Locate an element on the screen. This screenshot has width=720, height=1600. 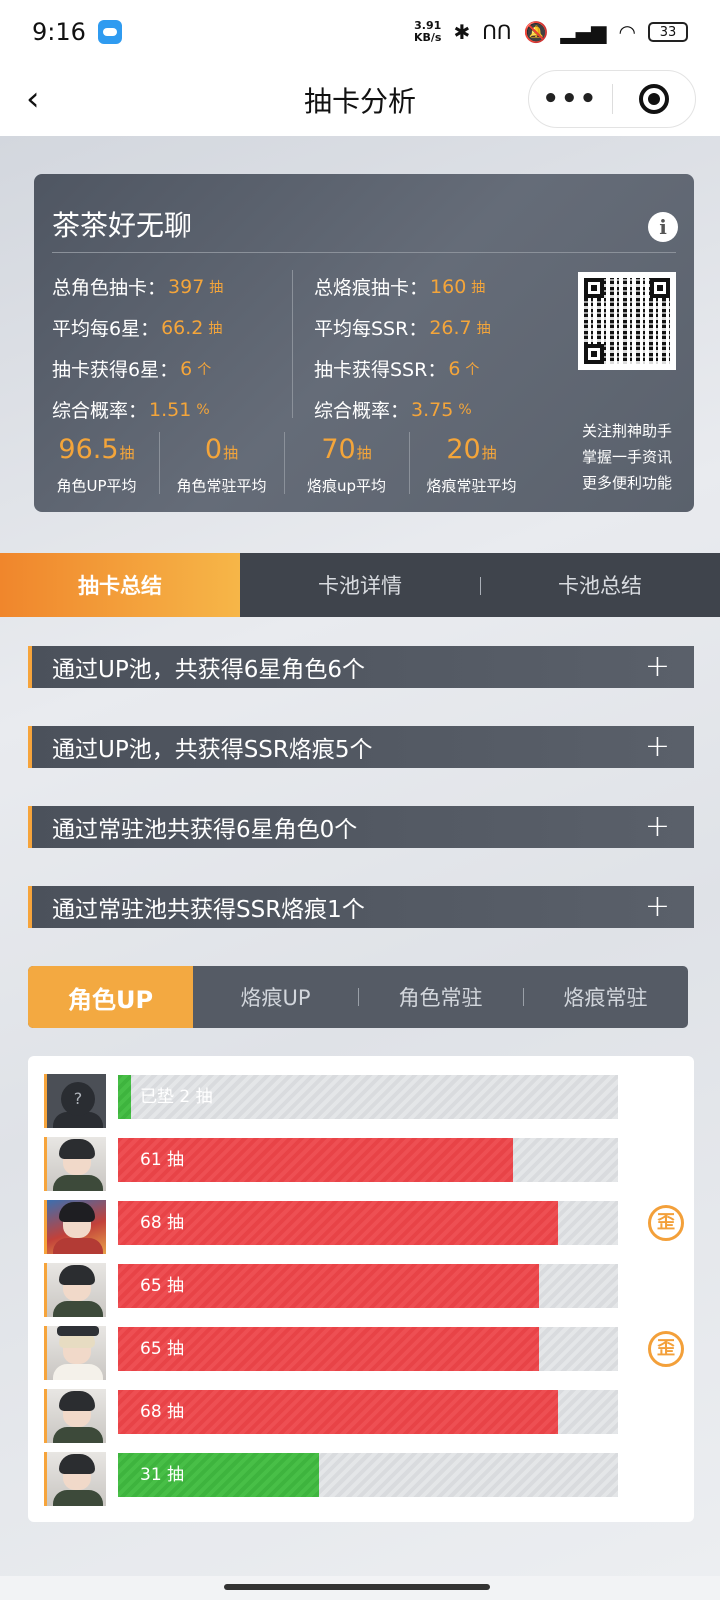
cloud-app-icon is located at coordinates (109, 32).